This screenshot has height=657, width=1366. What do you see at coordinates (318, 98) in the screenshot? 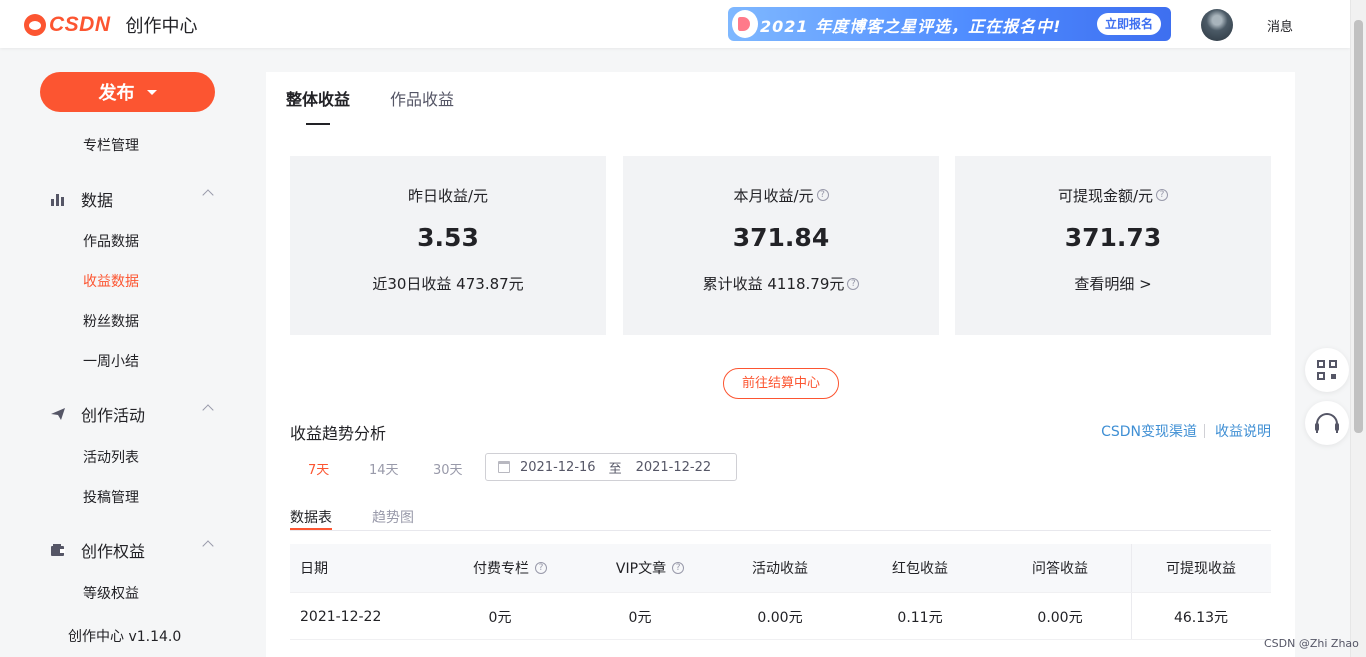
I see `tab-overall-income: 整体收益` at bounding box center [318, 98].